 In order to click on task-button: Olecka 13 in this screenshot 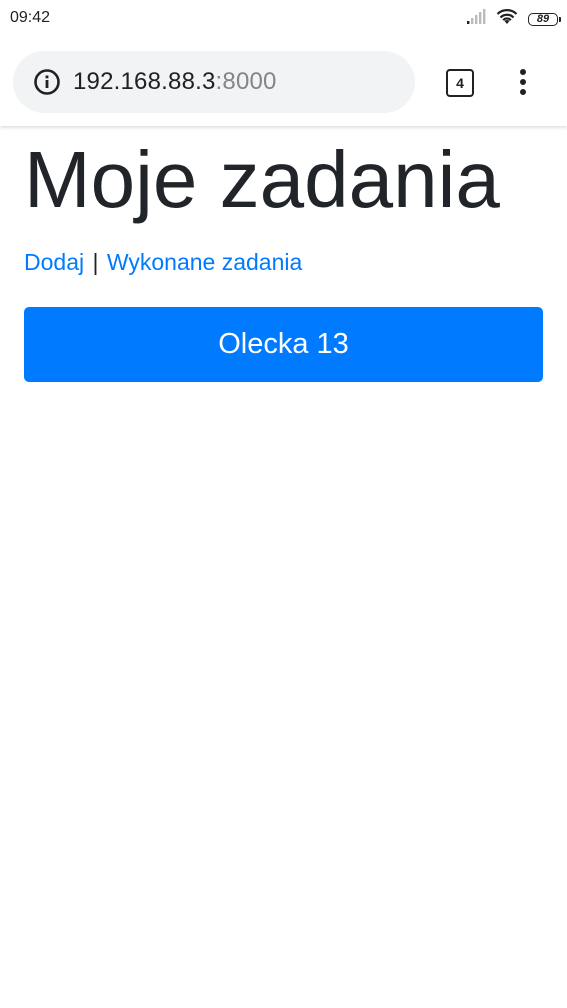, I will do `click(283, 344)`.